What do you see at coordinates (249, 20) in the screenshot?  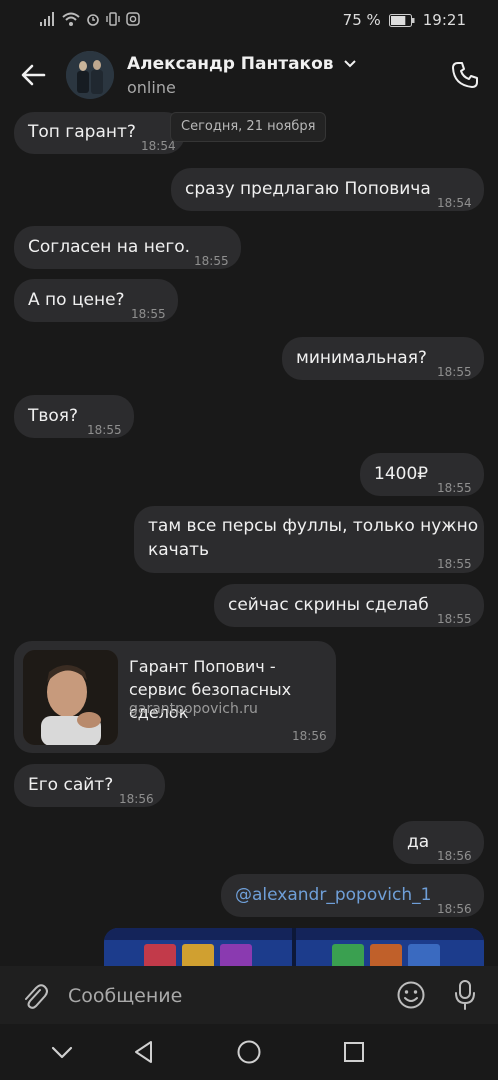 I see `status-bar: 75 % 19:21` at bounding box center [249, 20].